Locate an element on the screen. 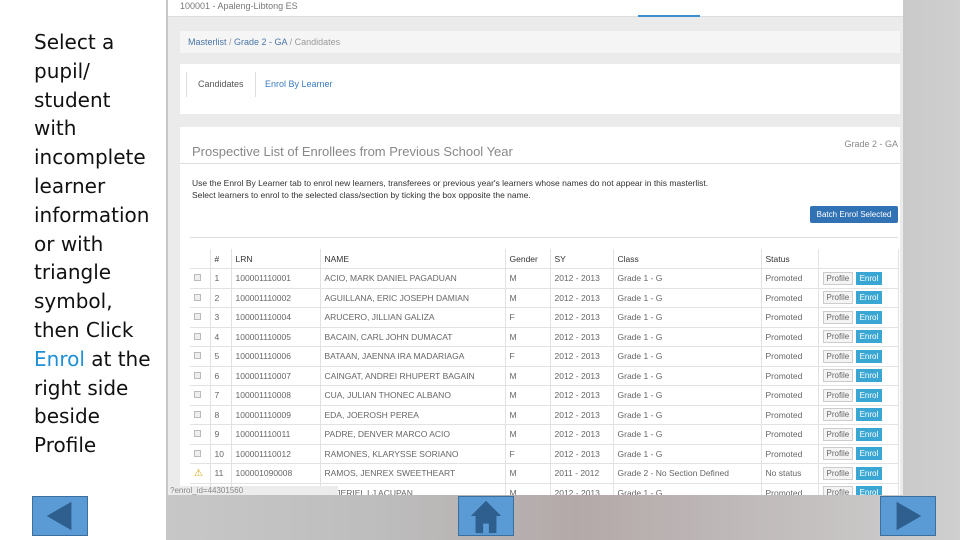 Image resolution: width=960 pixels, height=540 pixels. instruction-highlight: Enrol is located at coordinates (59, 358).